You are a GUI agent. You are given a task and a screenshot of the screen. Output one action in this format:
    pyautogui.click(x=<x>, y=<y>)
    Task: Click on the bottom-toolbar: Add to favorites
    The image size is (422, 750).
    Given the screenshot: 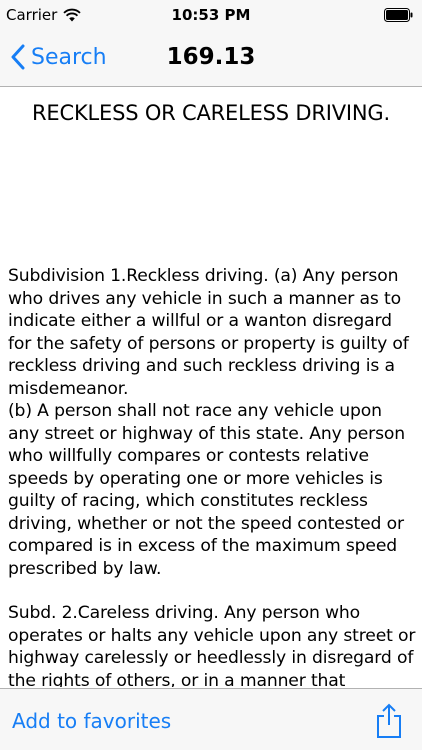 What is the action you would take?
    pyautogui.click(x=211, y=719)
    